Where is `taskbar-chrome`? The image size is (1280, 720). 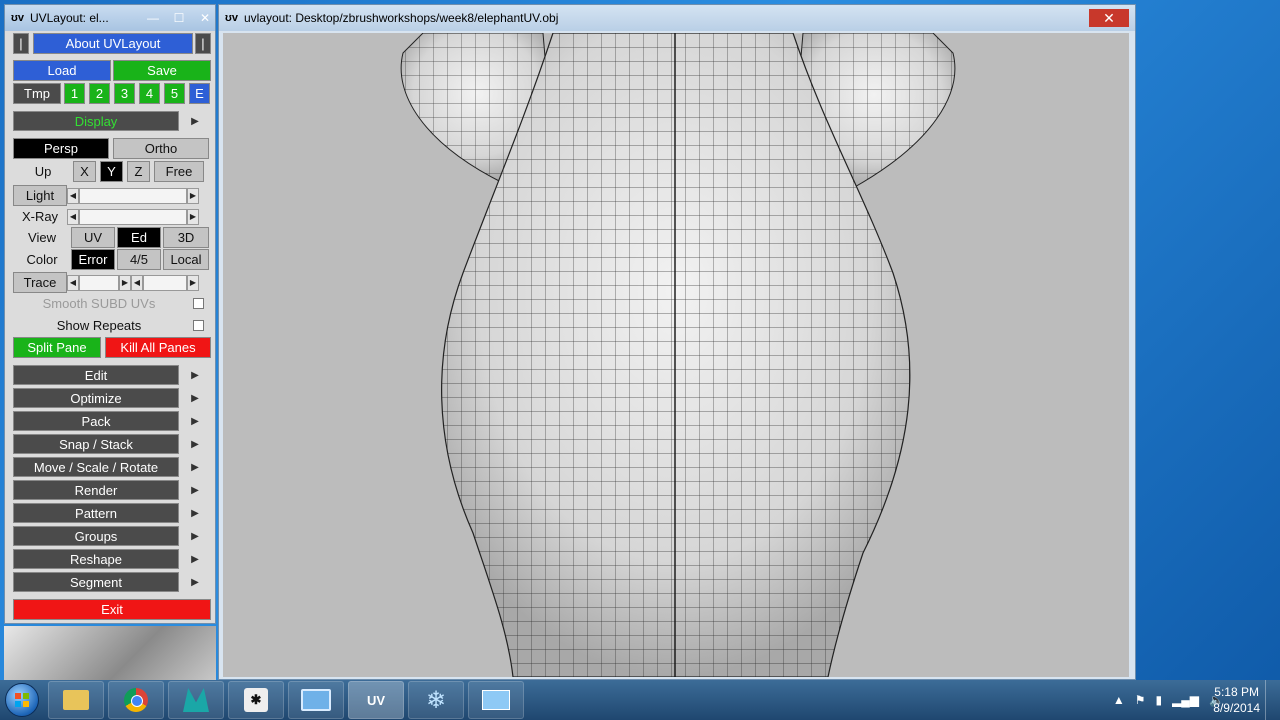 taskbar-chrome is located at coordinates (136, 700).